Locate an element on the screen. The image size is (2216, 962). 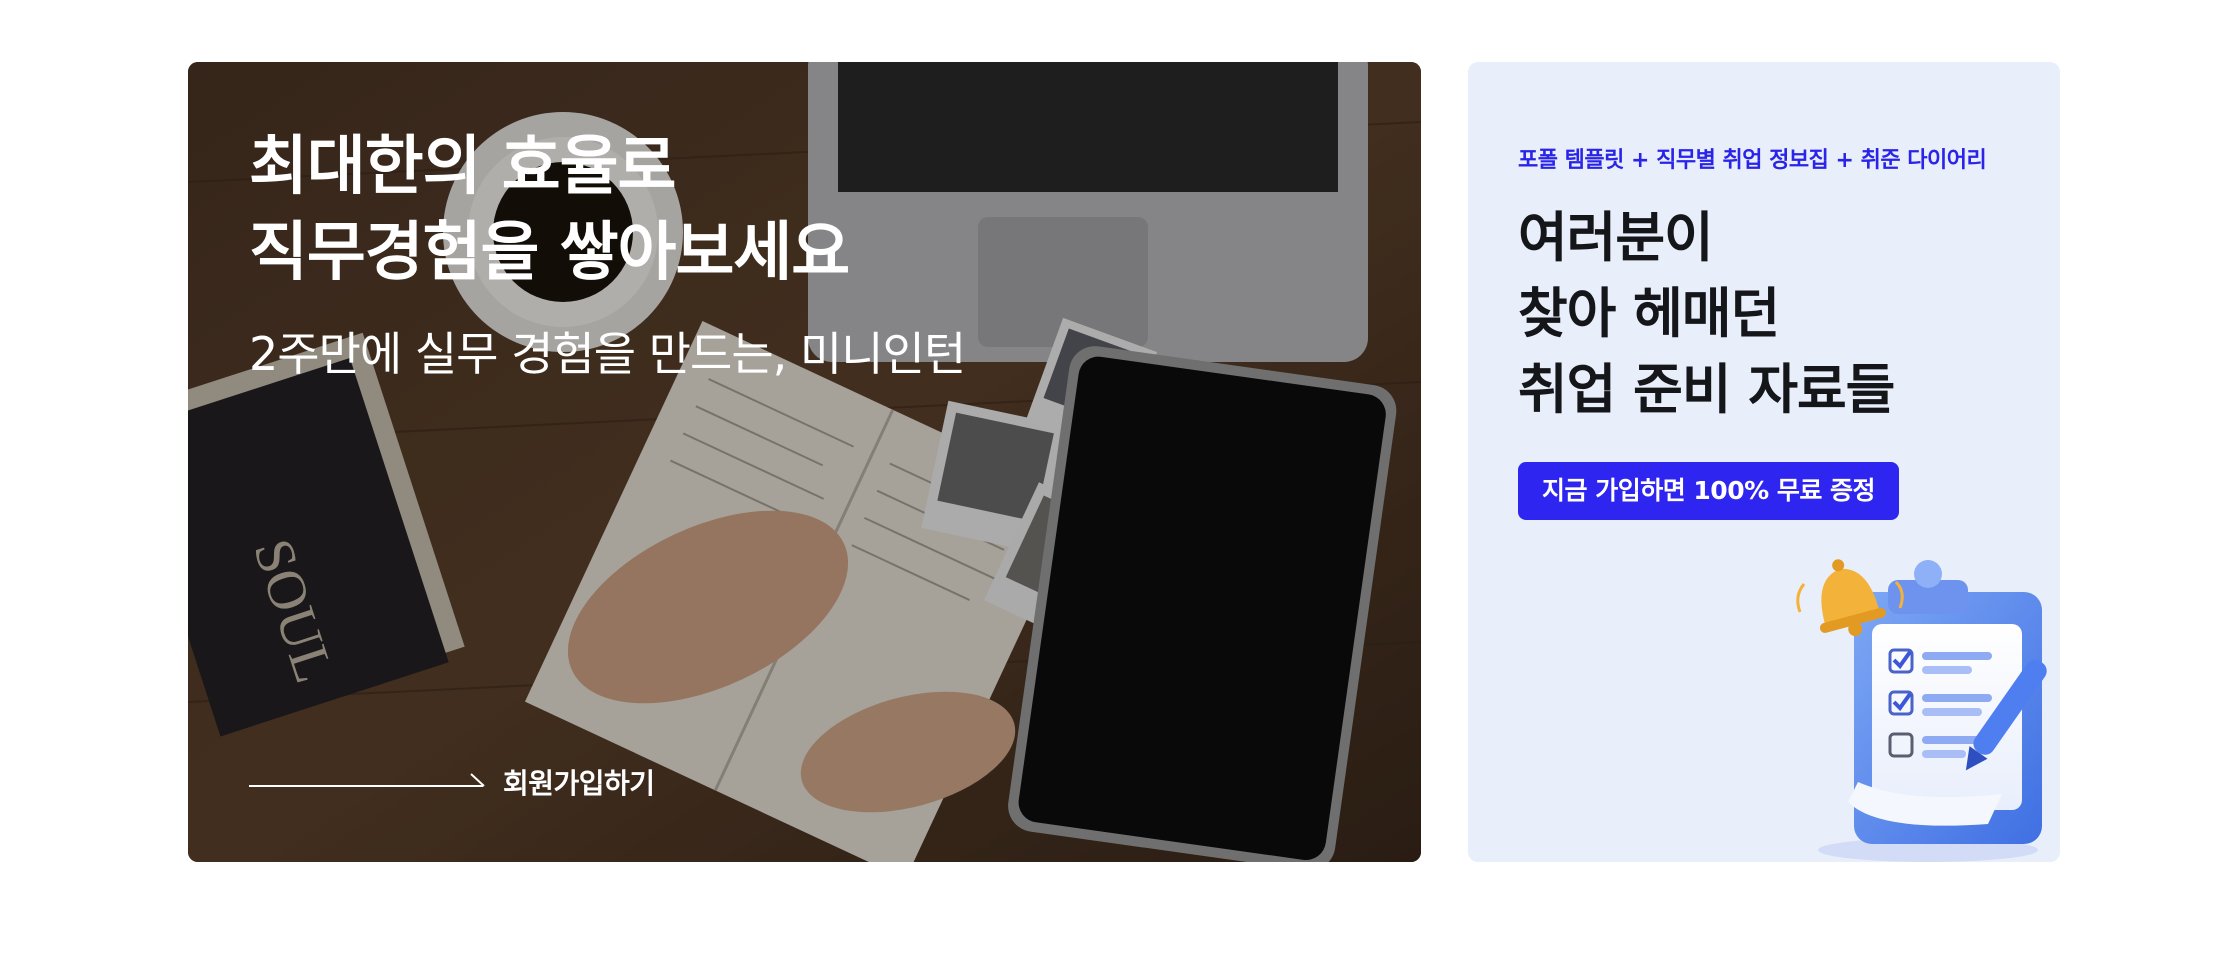
promo-eyebrow: 포폴 템플릿 + 직무별 취업 정보집 + 취준 다이어리 is located at coordinates (1752, 160).